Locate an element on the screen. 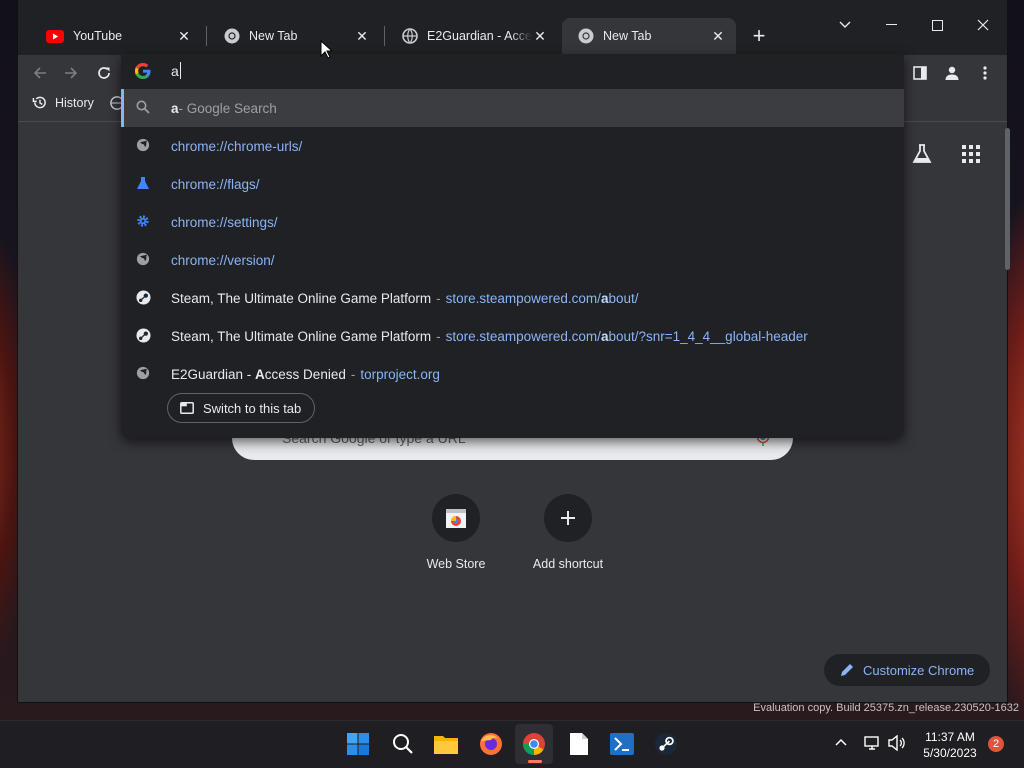  suggestion-title: E2Guardian - Access Denied is located at coordinates (258, 374).